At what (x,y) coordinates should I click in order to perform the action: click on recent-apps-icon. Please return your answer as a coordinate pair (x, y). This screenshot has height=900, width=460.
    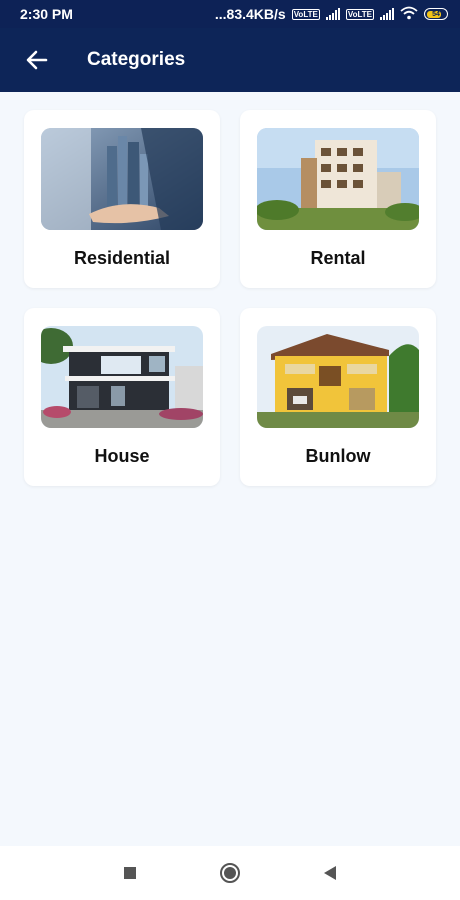
    Looking at the image, I should click on (130, 873).